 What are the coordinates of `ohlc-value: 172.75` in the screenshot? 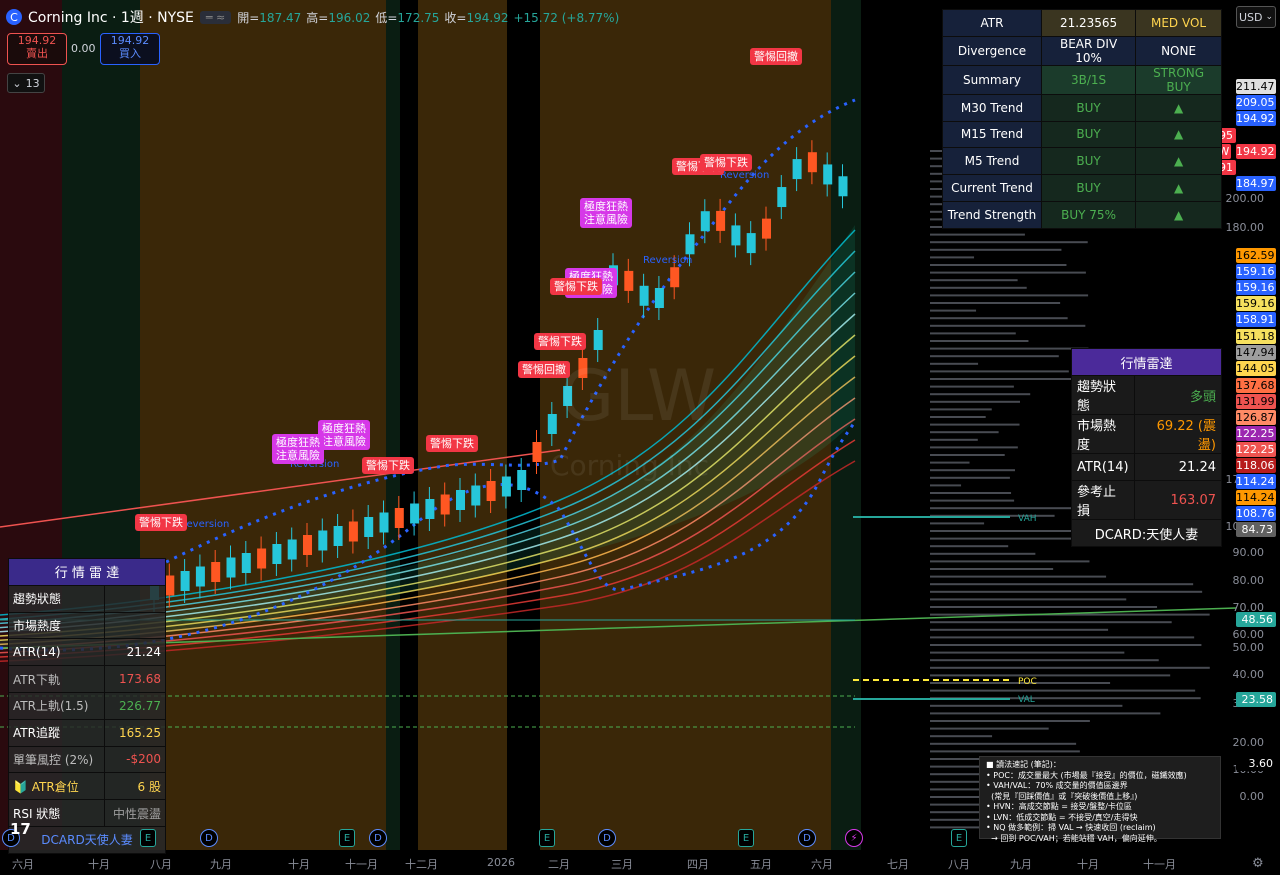 It's located at (418, 17).